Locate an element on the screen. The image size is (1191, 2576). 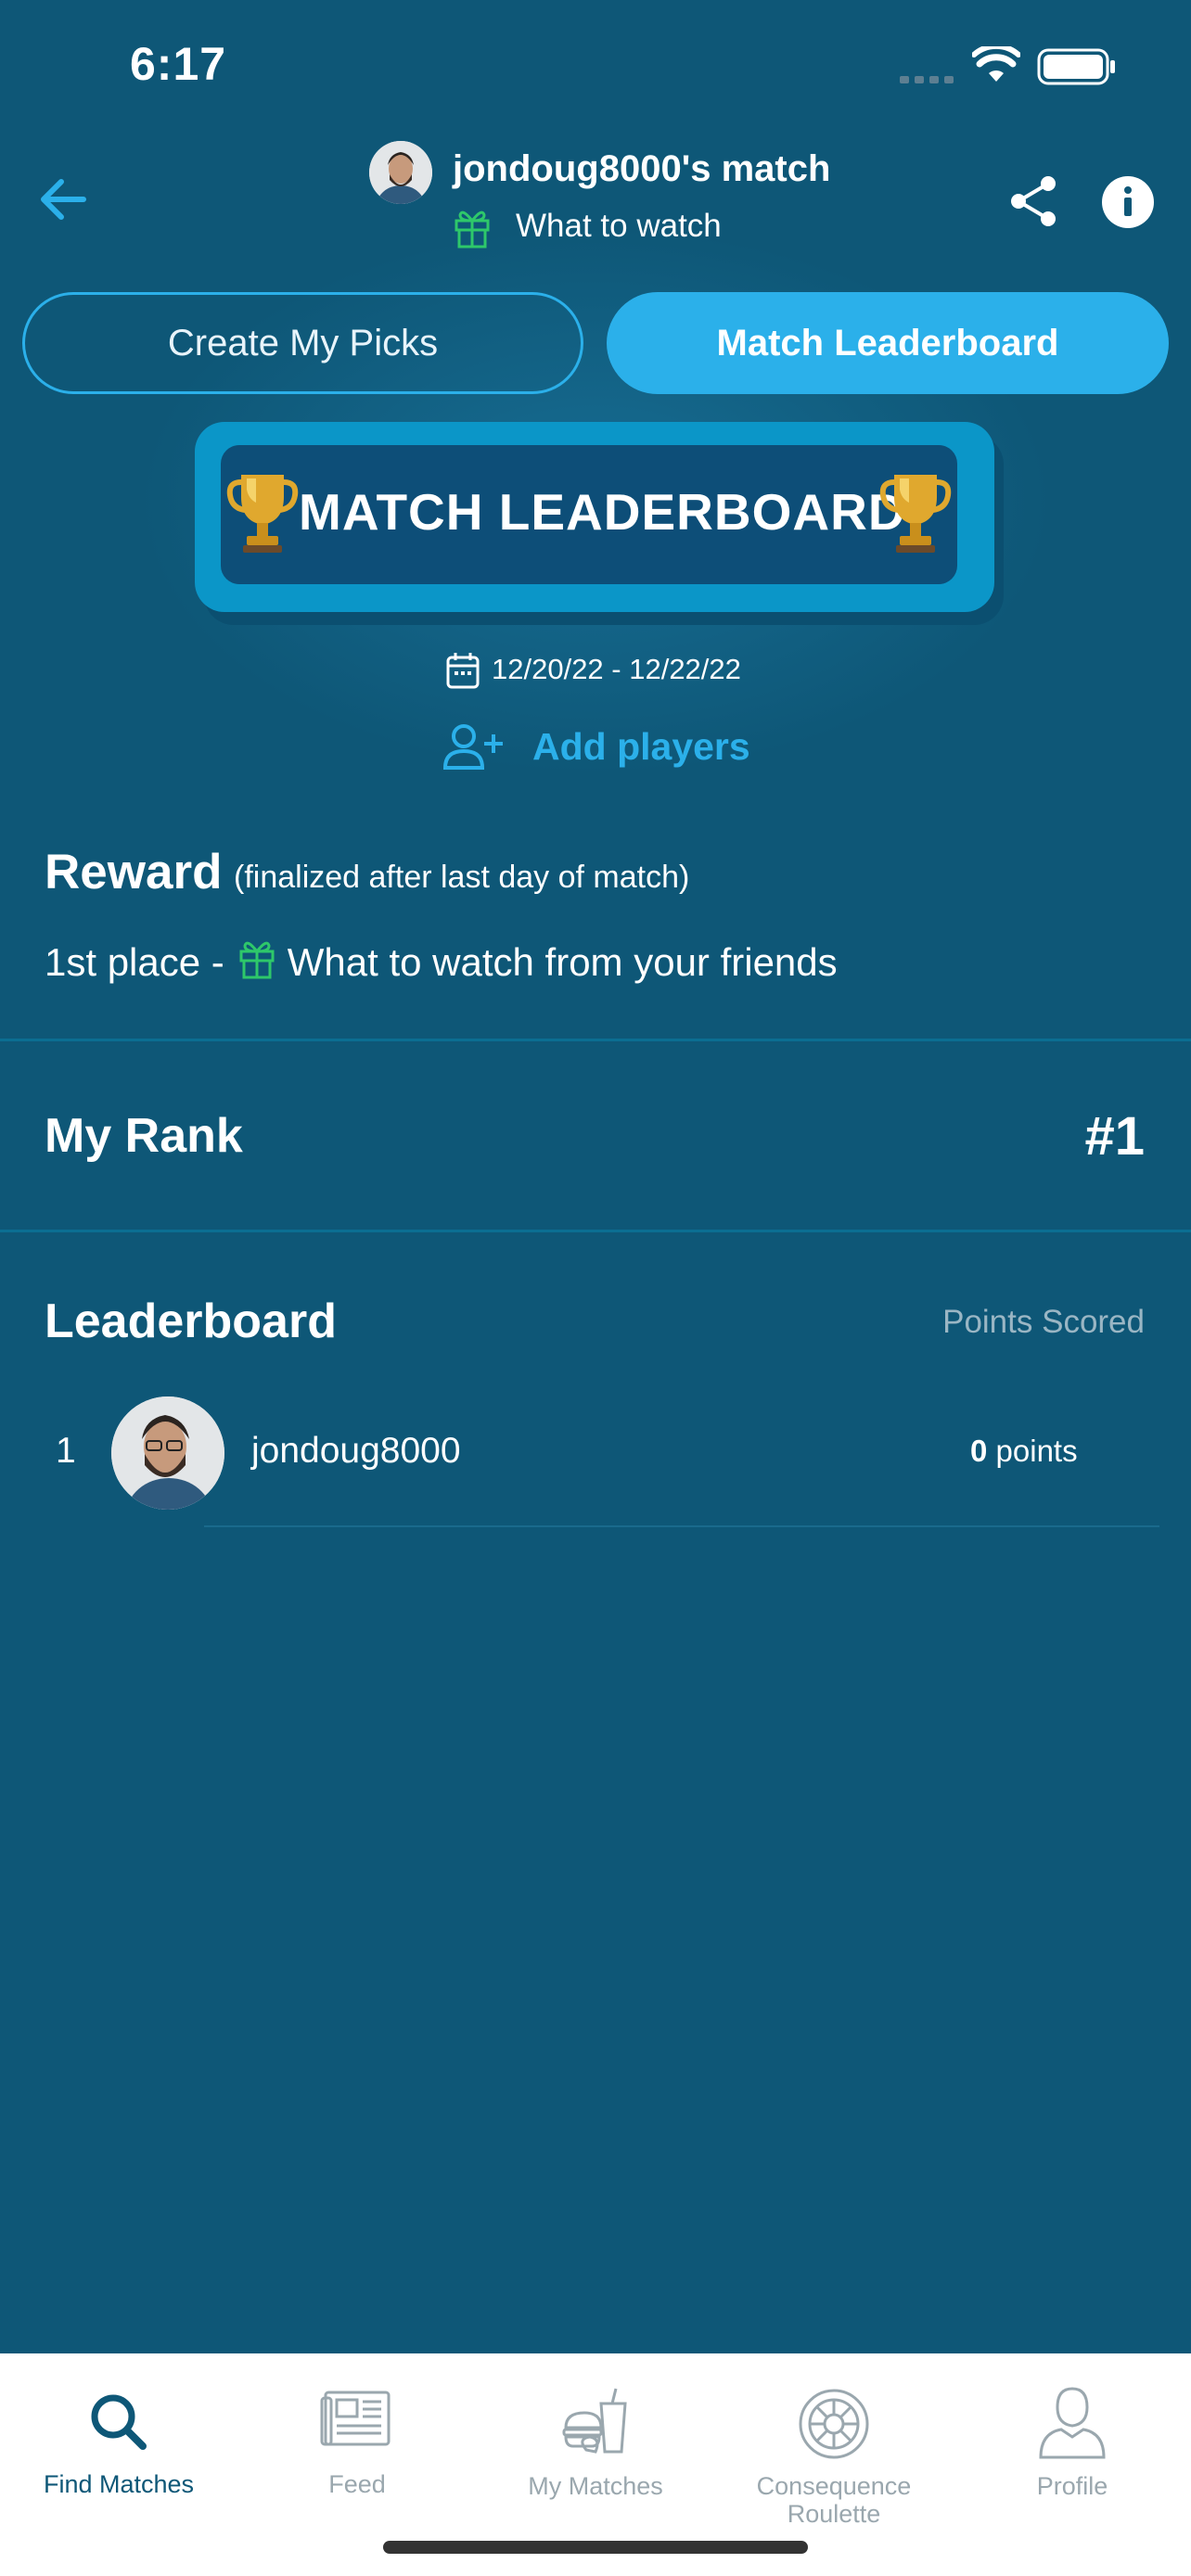
tab-feed: Feed is located at coordinates (357, 2446).